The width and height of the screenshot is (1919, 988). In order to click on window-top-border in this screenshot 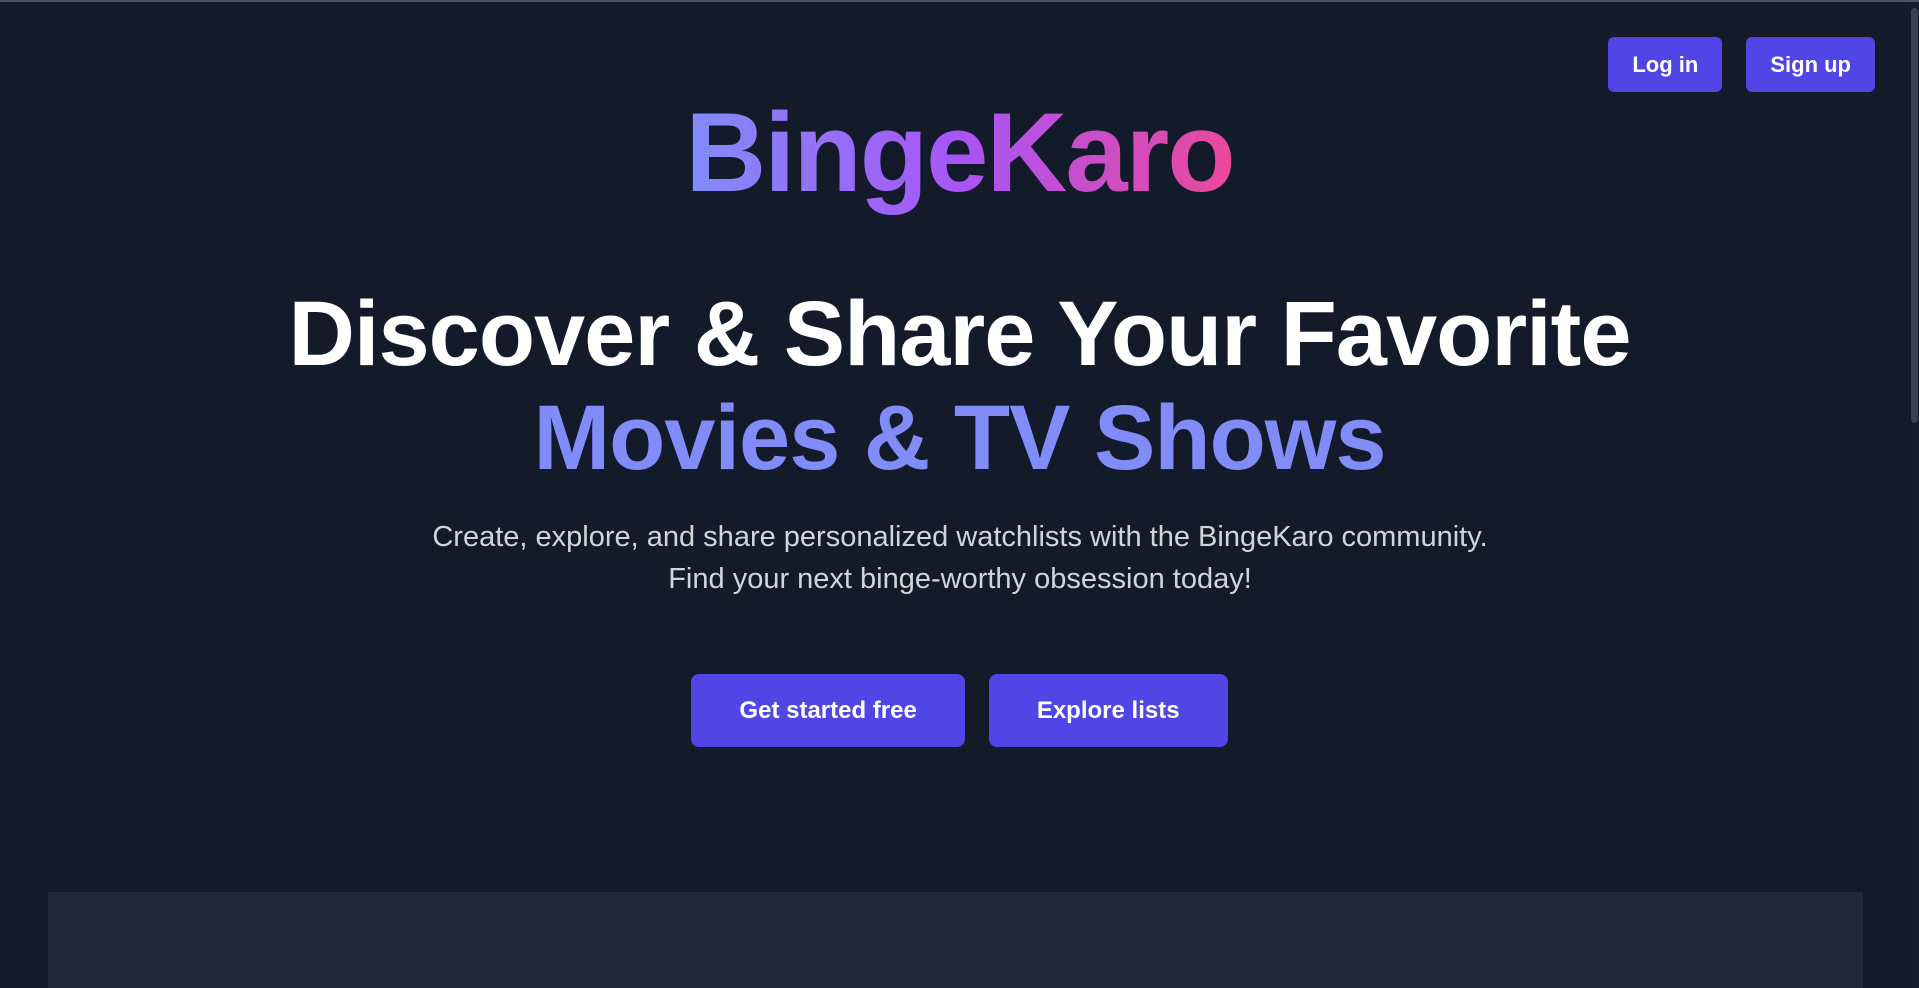, I will do `click(959, 1)`.